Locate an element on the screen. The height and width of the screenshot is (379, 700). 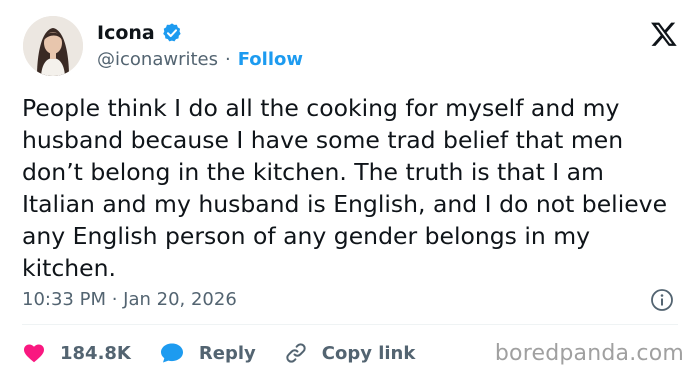
reply-label: Reply is located at coordinates (227, 353).